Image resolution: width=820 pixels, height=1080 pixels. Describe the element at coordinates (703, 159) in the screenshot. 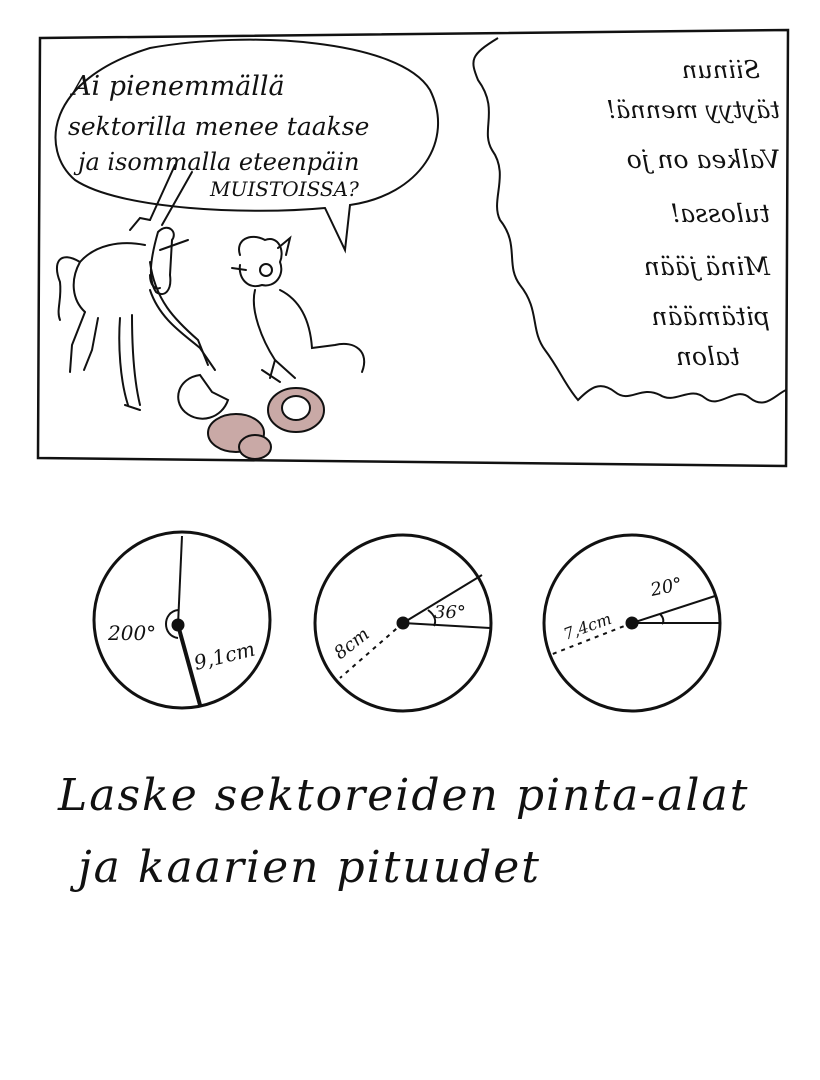

I see `mirror-line-3: Valkea on jo` at that location.